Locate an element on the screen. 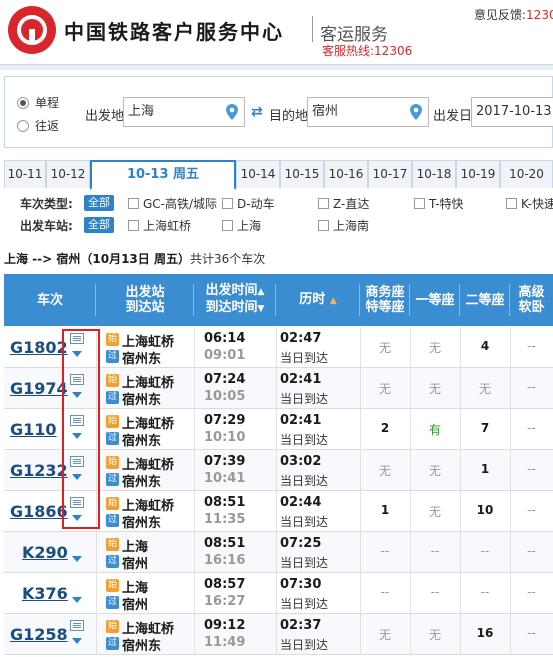  duration: 03:02 is located at coordinates (301, 461).